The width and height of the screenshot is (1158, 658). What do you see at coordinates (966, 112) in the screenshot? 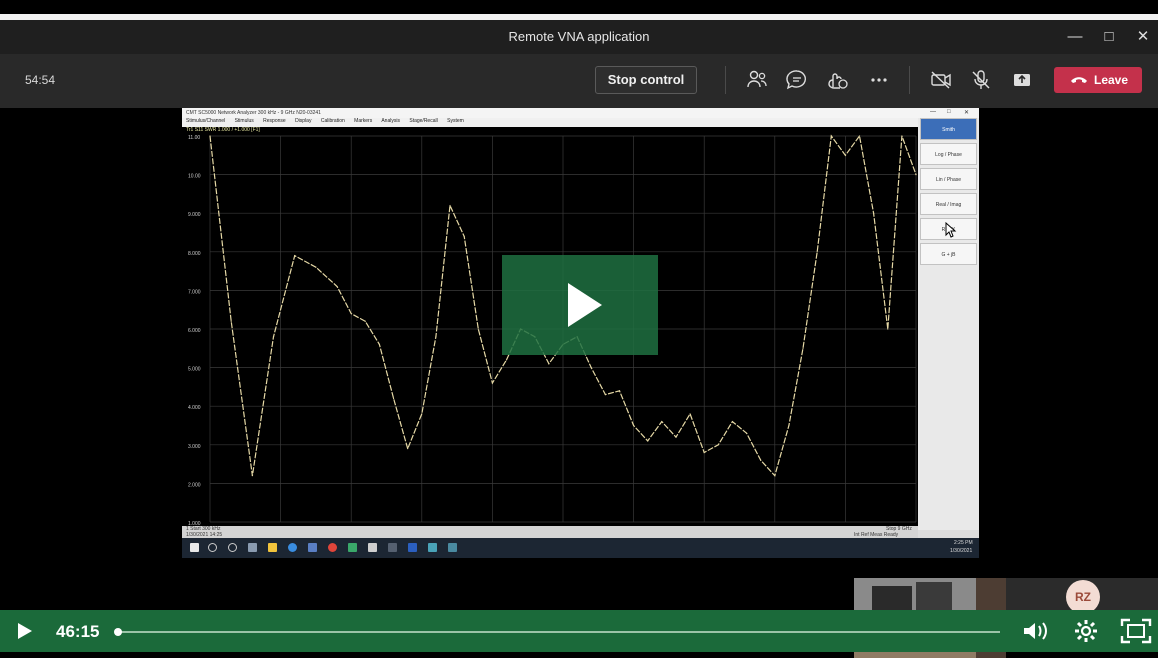
I see `vna-close-icon: ✕` at bounding box center [966, 112].